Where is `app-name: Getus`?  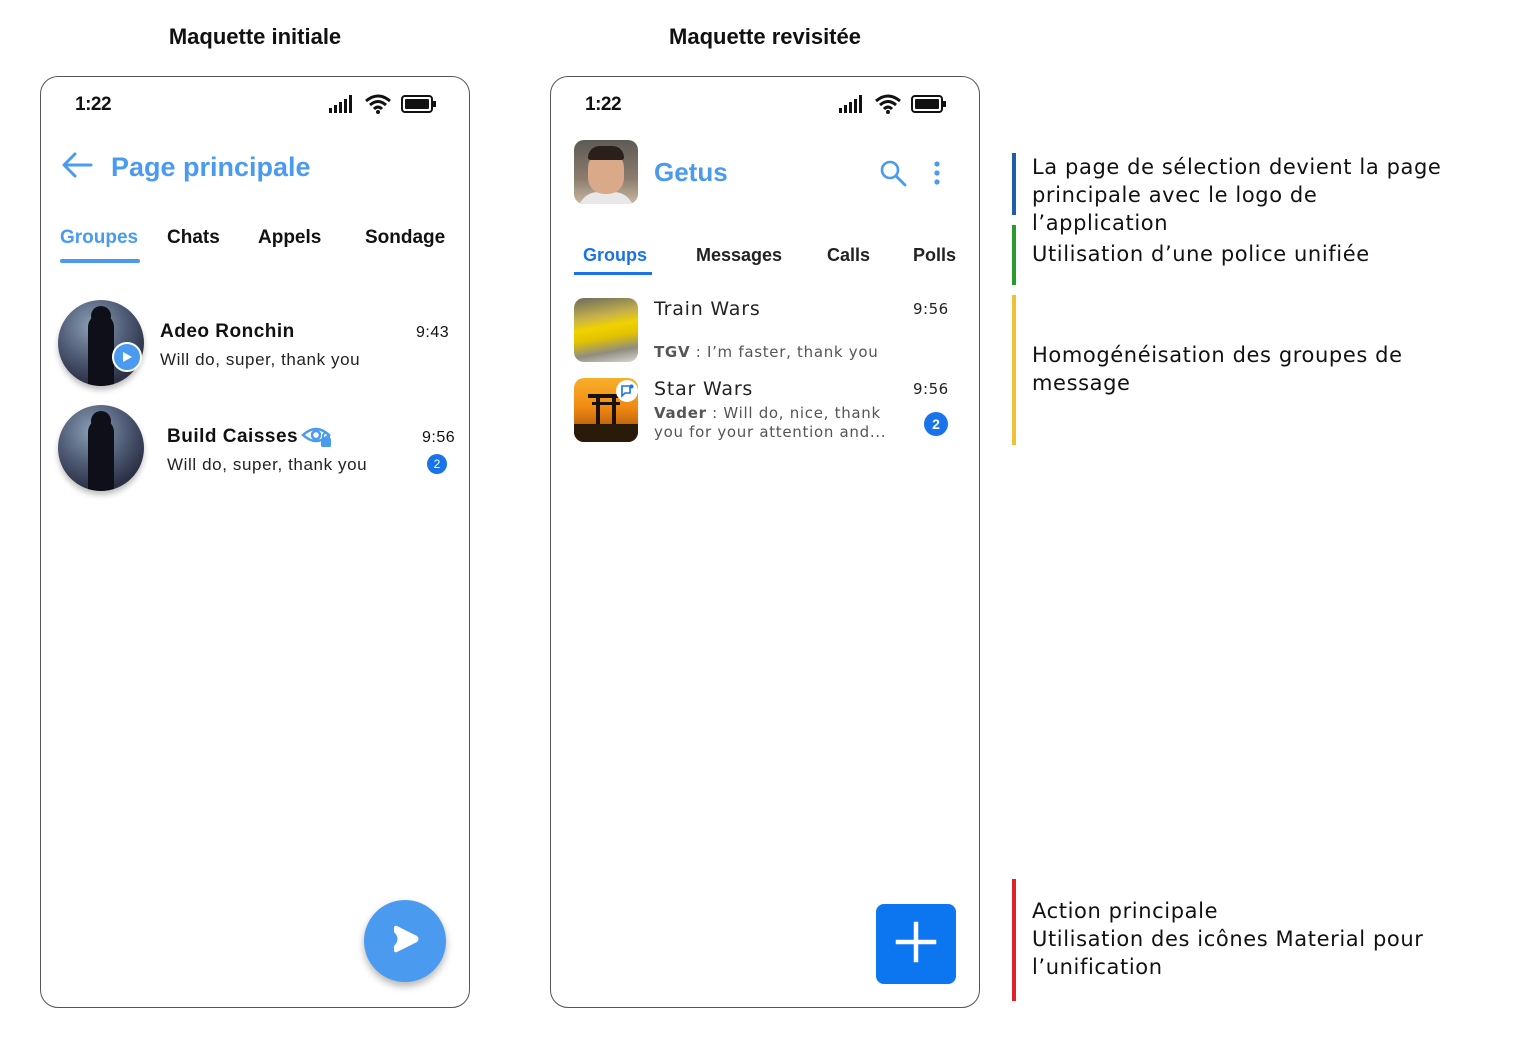
app-name: Getus is located at coordinates (691, 172).